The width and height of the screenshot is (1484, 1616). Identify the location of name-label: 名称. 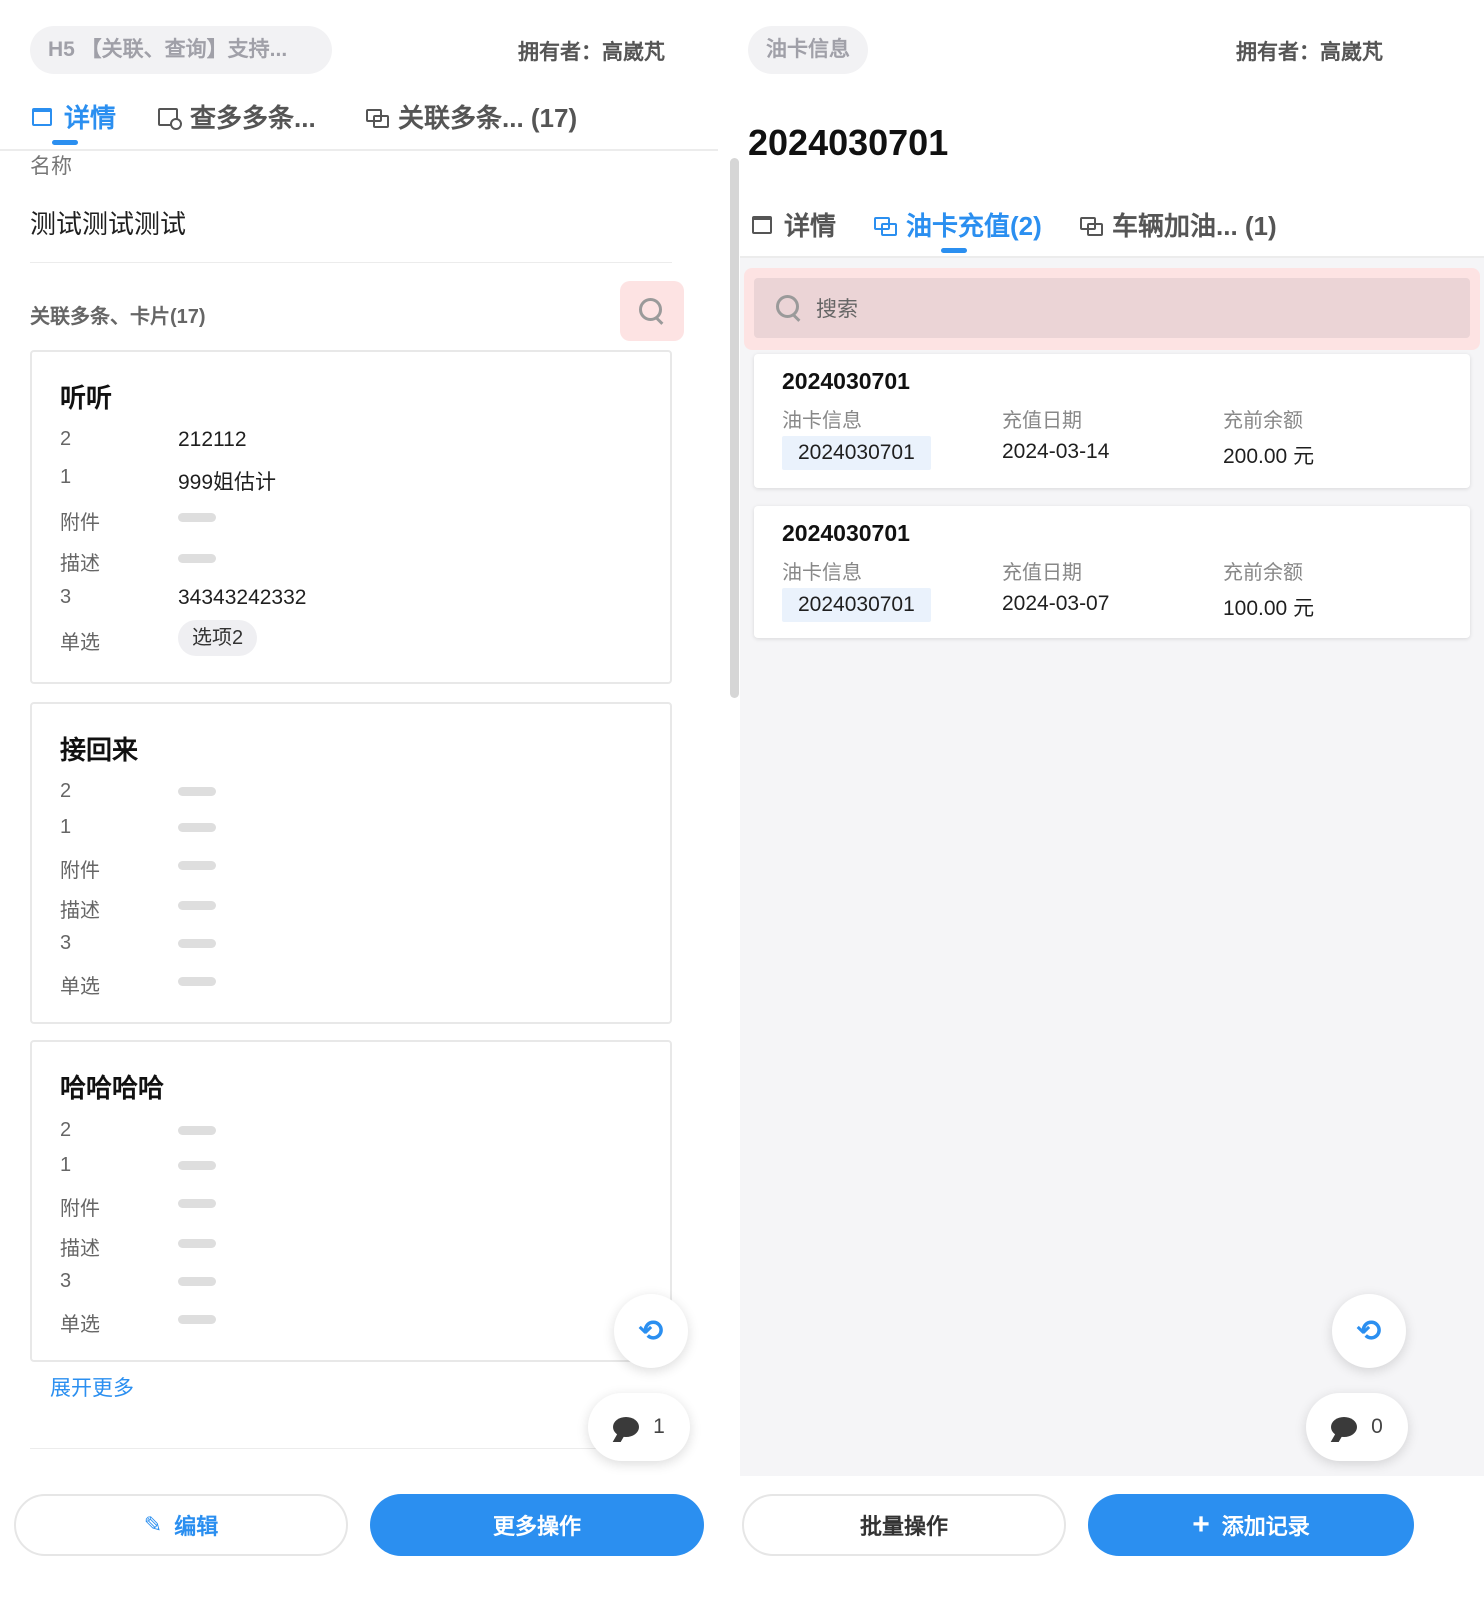
(51, 166).